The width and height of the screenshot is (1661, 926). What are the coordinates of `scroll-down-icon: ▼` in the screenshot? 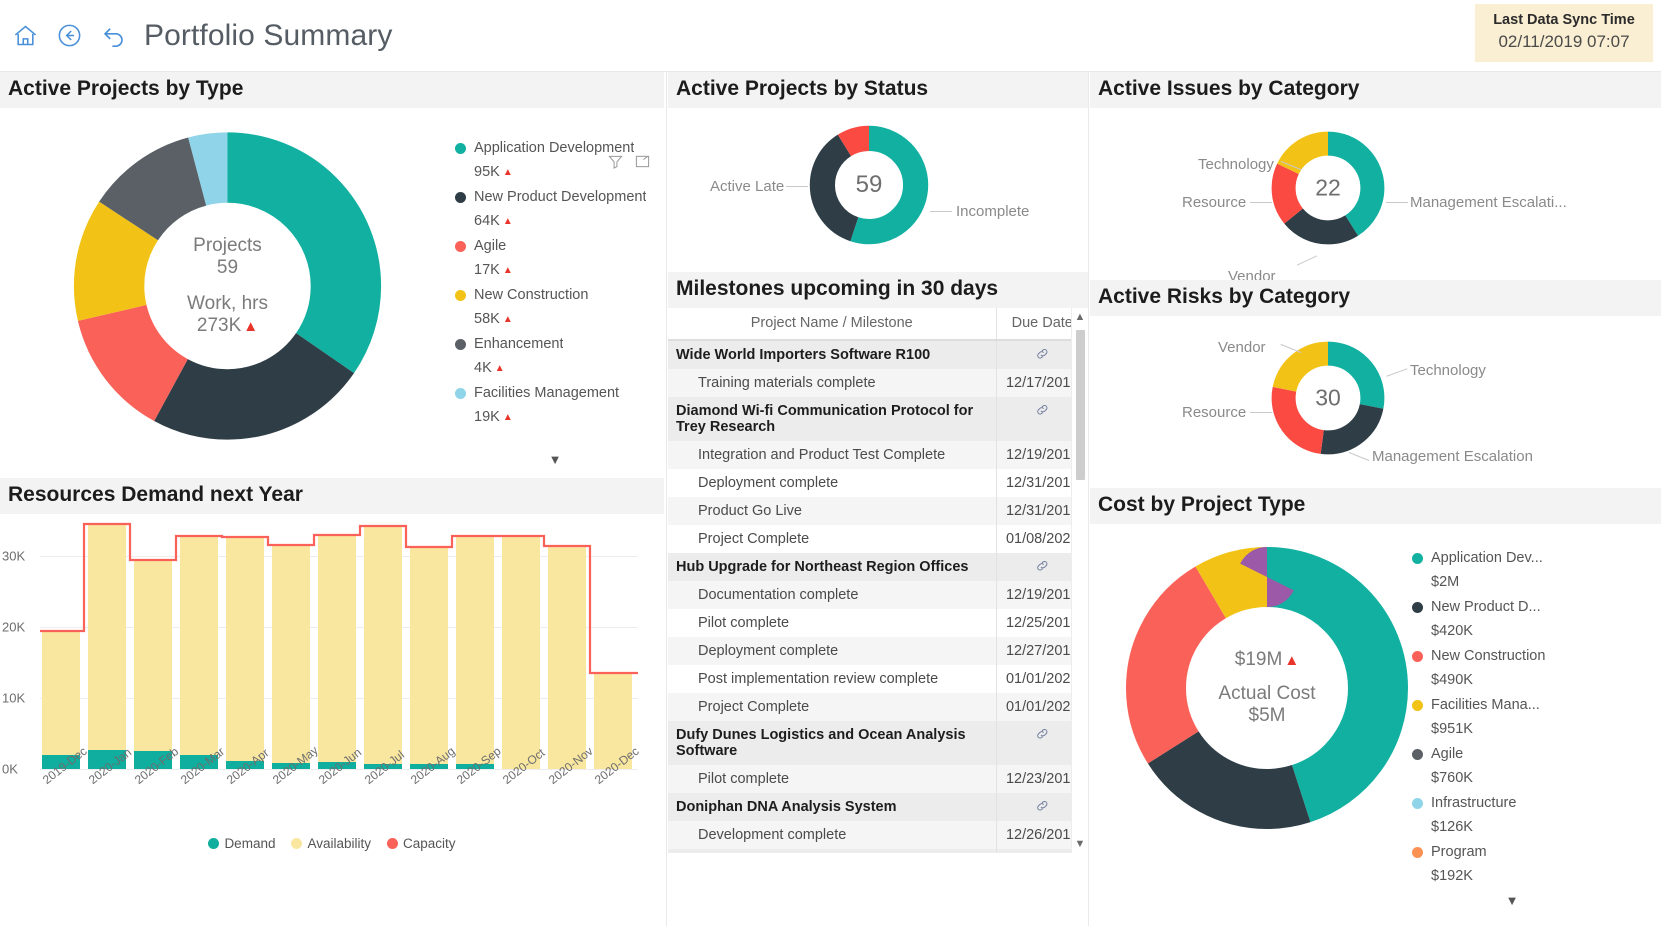 It's located at (1080, 844).